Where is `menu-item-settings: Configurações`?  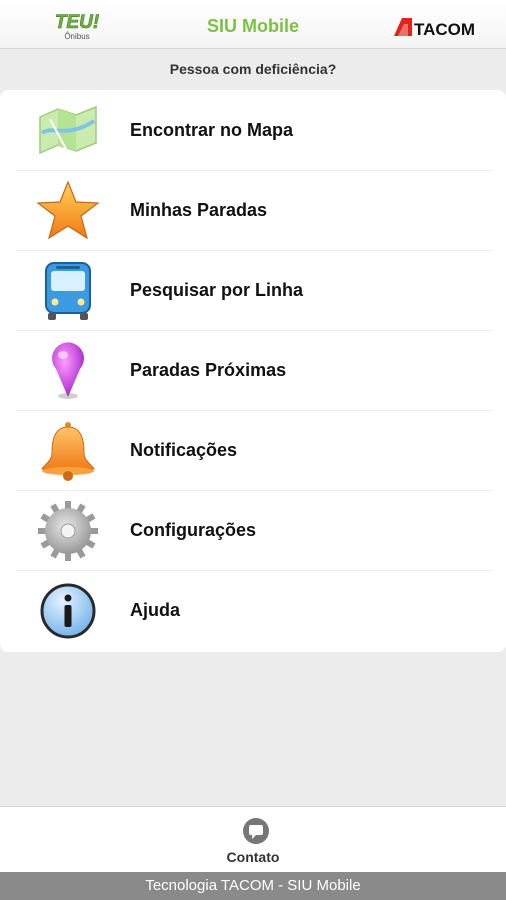 menu-item-settings: Configurações is located at coordinates (254, 530).